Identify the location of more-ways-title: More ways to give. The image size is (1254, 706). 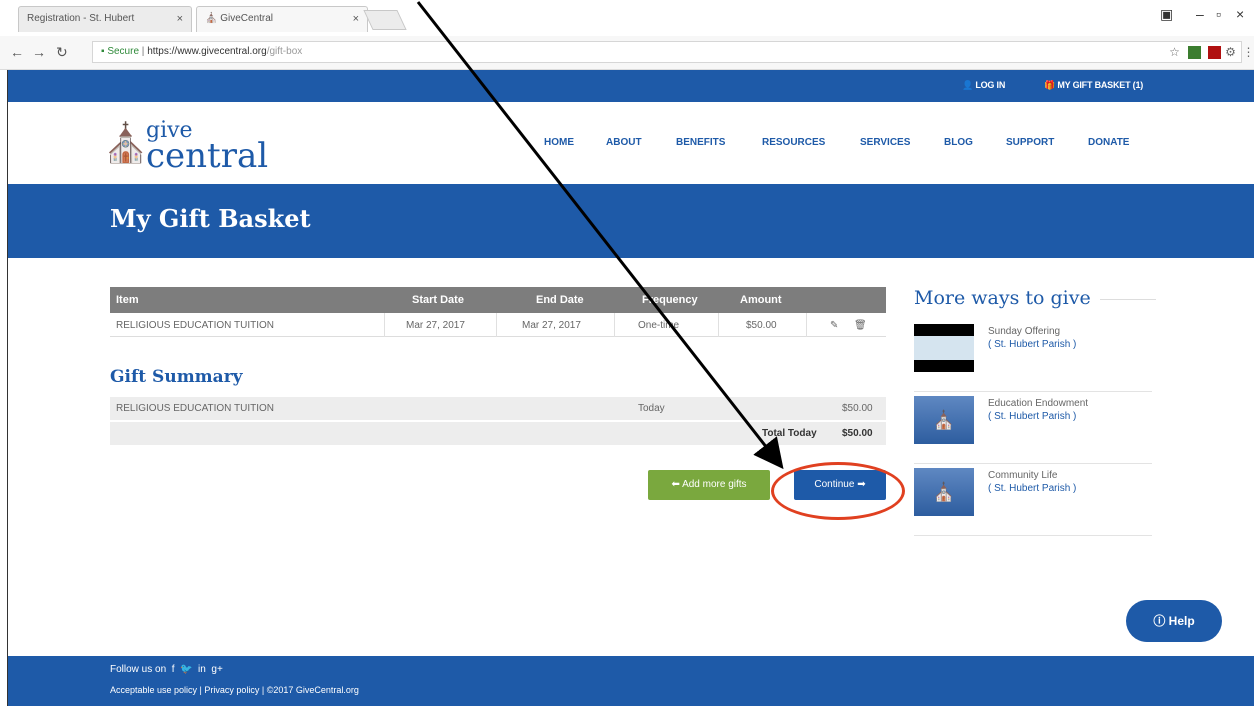
(1002, 298).